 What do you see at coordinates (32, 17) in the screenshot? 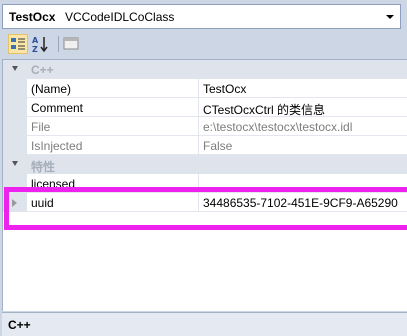
I see `object-name: TestOcx` at bounding box center [32, 17].